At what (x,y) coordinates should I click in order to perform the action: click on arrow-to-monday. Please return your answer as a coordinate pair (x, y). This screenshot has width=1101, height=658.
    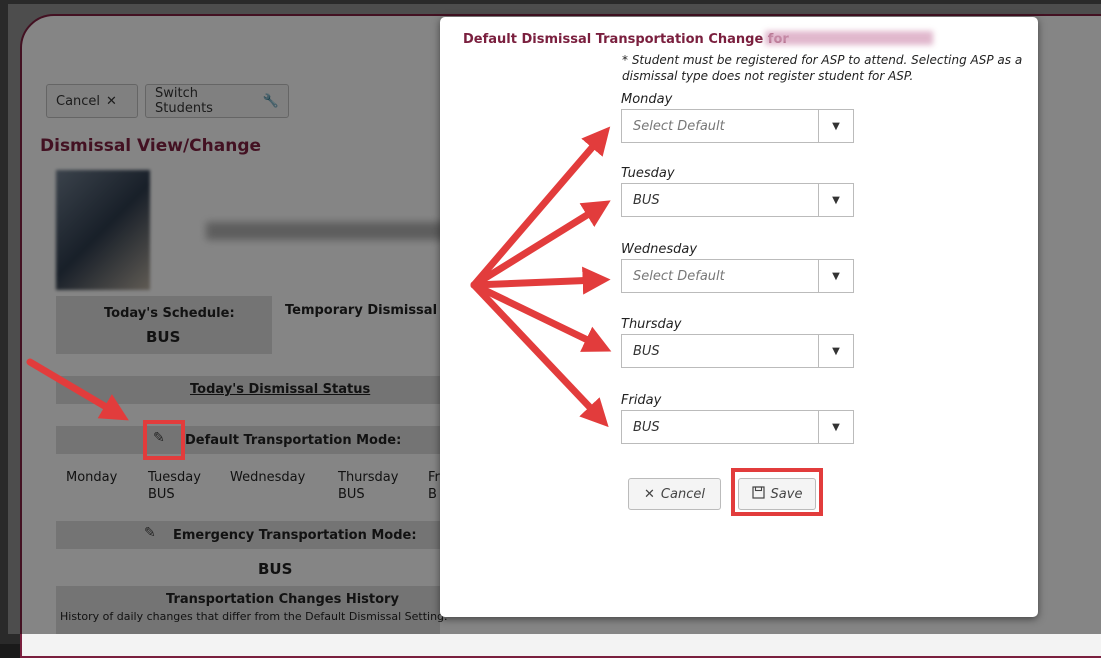
    Looking at the image, I should click on (540, 207).